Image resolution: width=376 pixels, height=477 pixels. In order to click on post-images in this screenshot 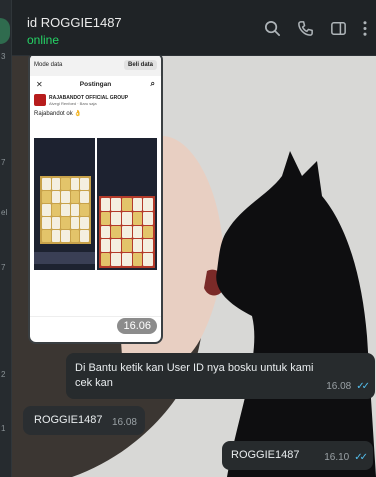, I will do `click(95, 204)`.